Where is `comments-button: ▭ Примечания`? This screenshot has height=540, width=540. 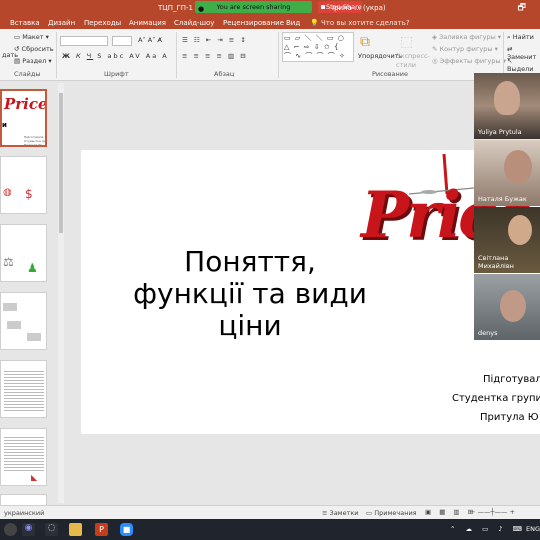
comments-button: ▭ Примечания is located at coordinates (391, 513).